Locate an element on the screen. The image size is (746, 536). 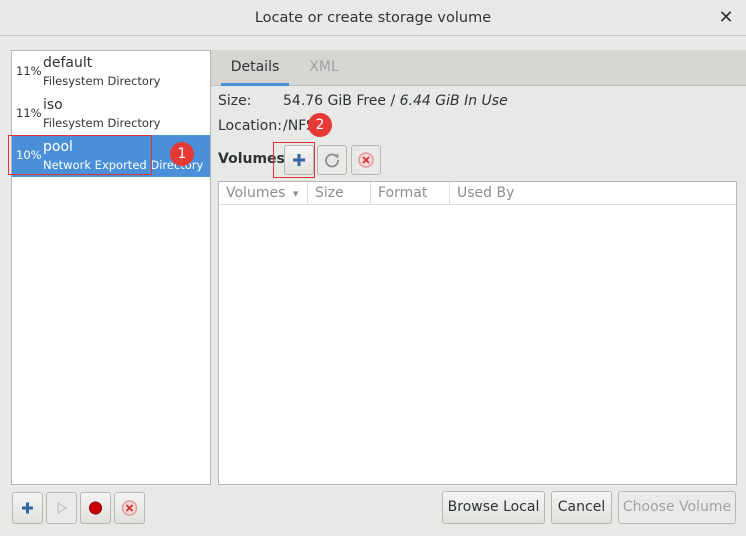
title-bar: Locate or create storage volume ✕ is located at coordinates (373, 18).